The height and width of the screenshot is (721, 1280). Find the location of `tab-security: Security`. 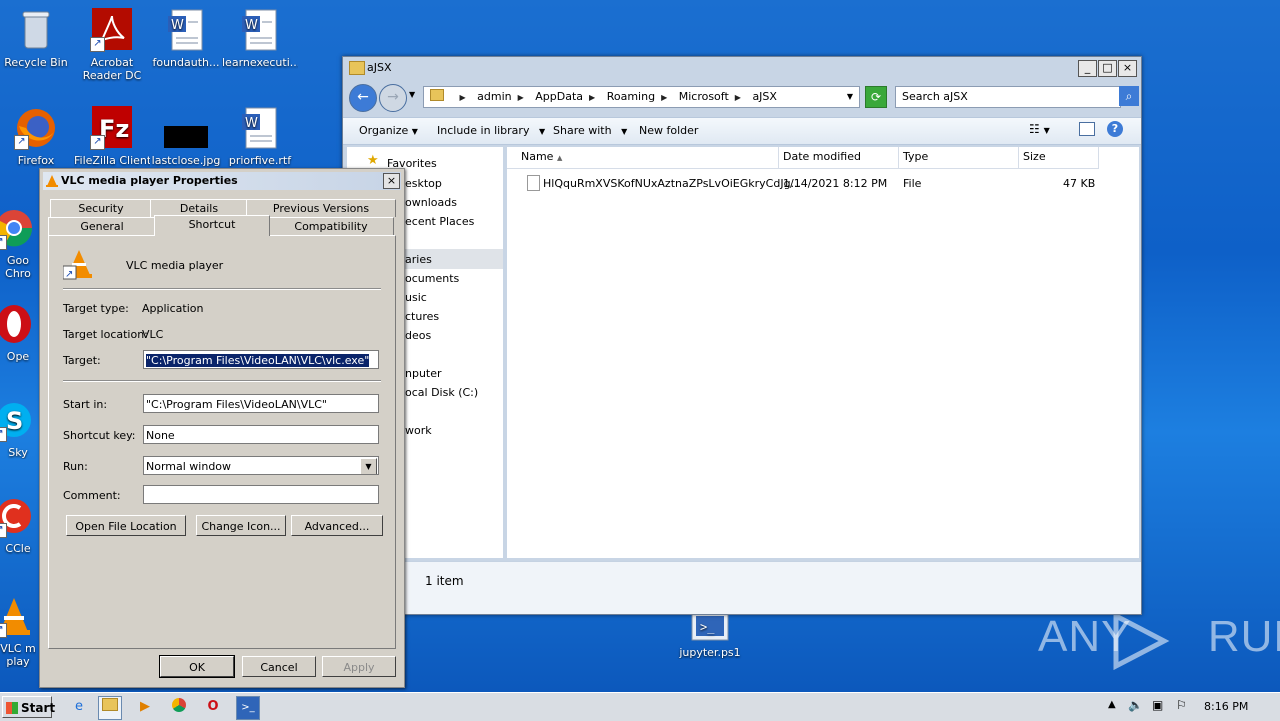

tab-security: Security is located at coordinates (101, 208).